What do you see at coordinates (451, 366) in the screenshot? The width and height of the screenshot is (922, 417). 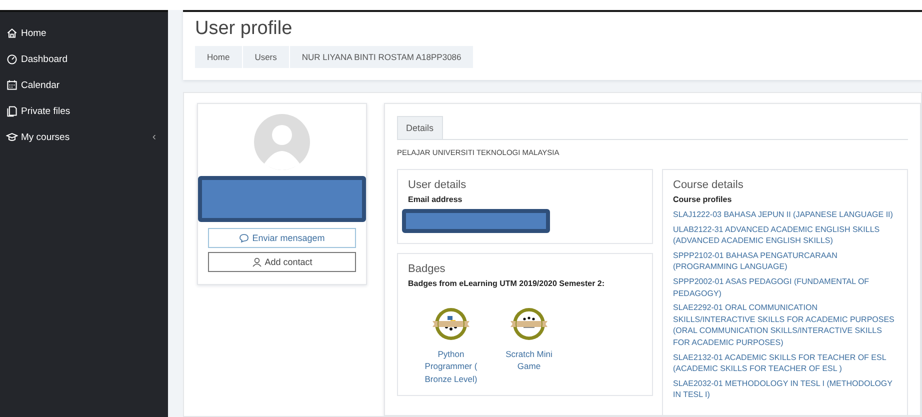 I see `badge-link: Python Programmer ( Bronze Level)` at bounding box center [451, 366].